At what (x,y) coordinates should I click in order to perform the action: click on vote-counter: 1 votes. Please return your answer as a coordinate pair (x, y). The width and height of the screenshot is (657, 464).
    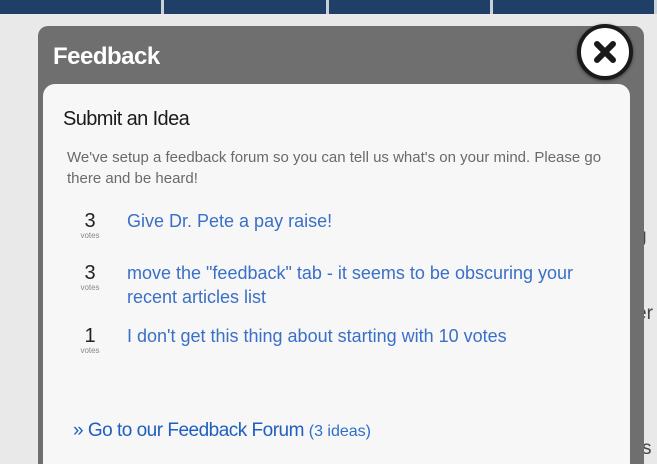
    Looking at the image, I should click on (90, 340).